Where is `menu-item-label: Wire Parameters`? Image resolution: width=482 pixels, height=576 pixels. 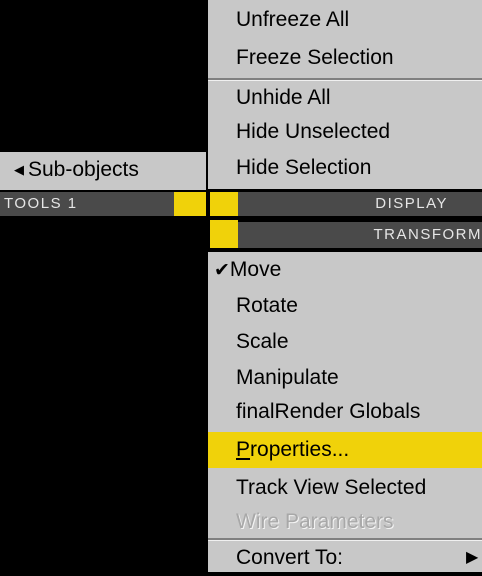 menu-item-label: Wire Parameters is located at coordinates (315, 521).